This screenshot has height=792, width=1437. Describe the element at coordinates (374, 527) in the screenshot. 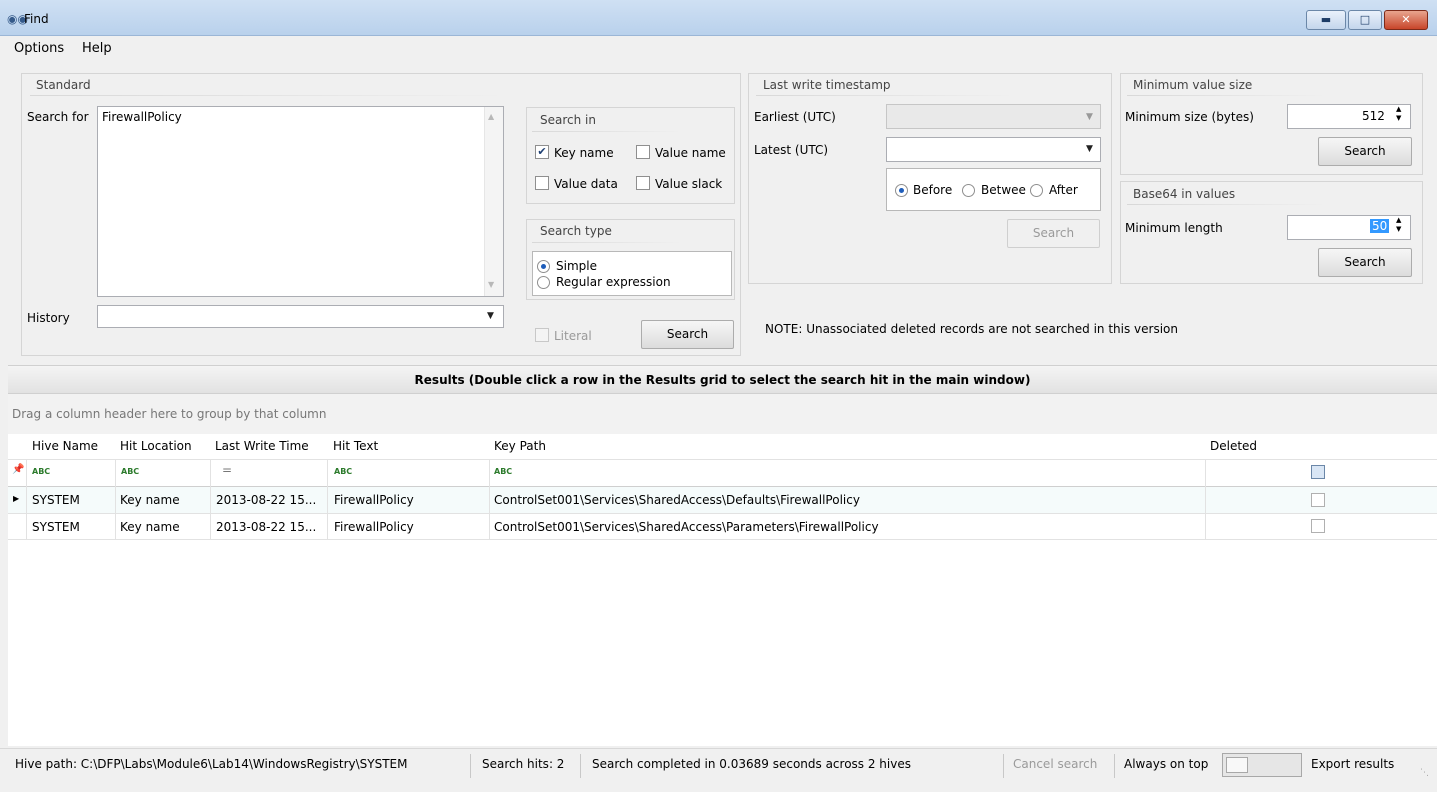

I see `row2-hit: FirewallPolicy` at that location.